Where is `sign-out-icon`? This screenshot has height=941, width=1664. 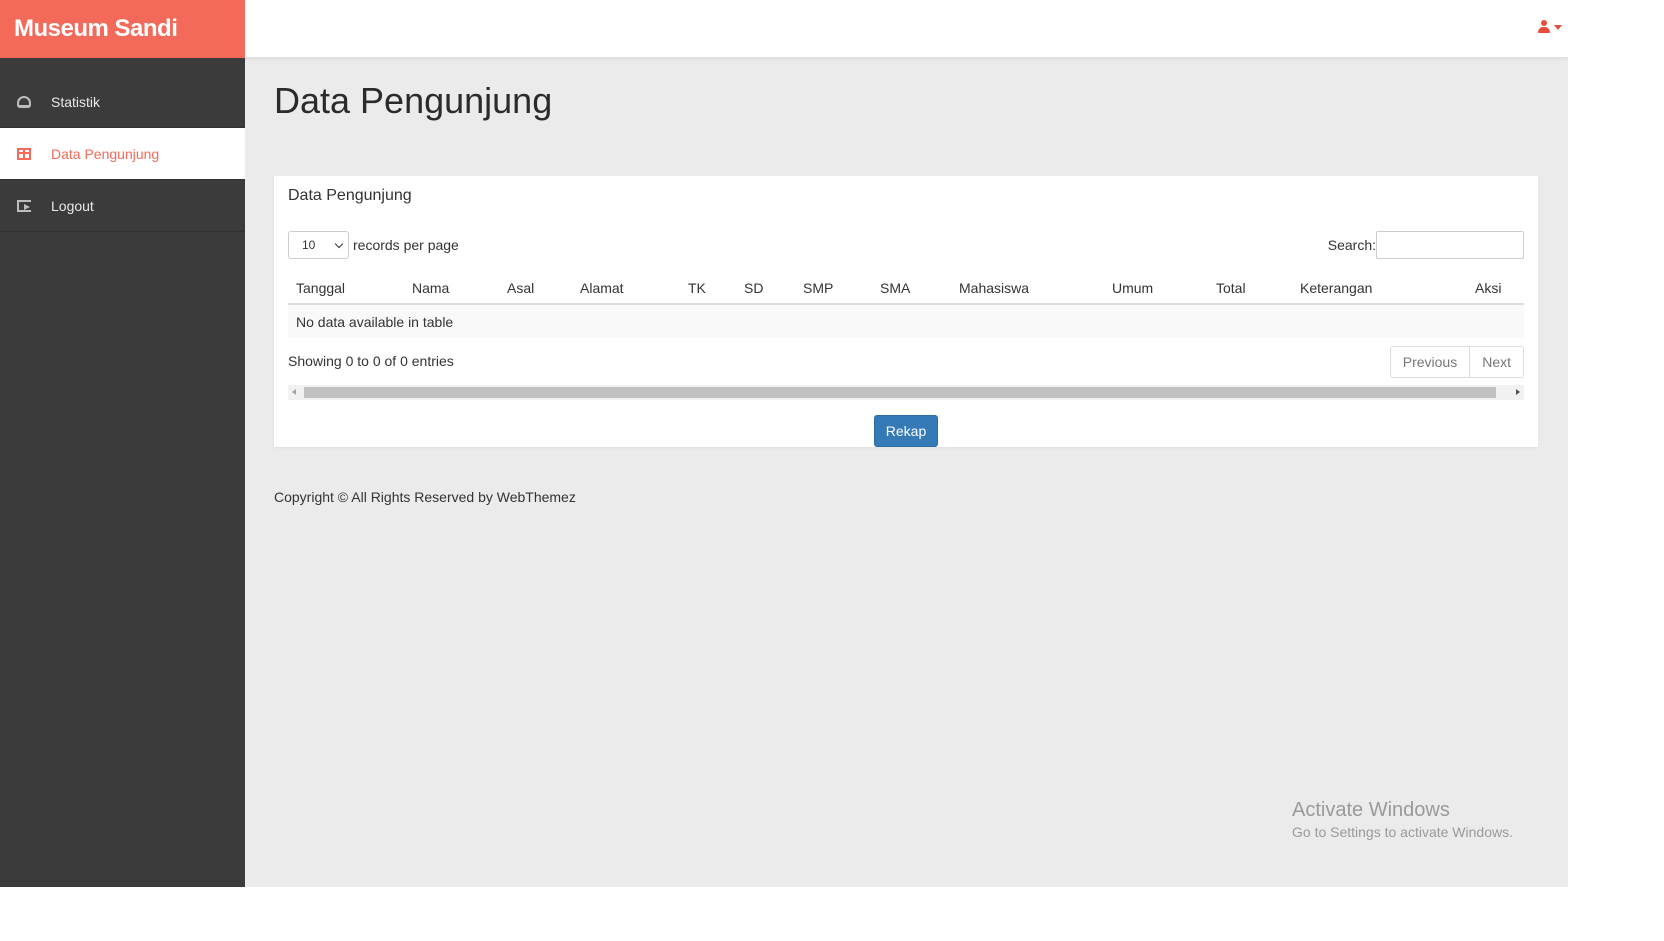 sign-out-icon is located at coordinates (24, 205).